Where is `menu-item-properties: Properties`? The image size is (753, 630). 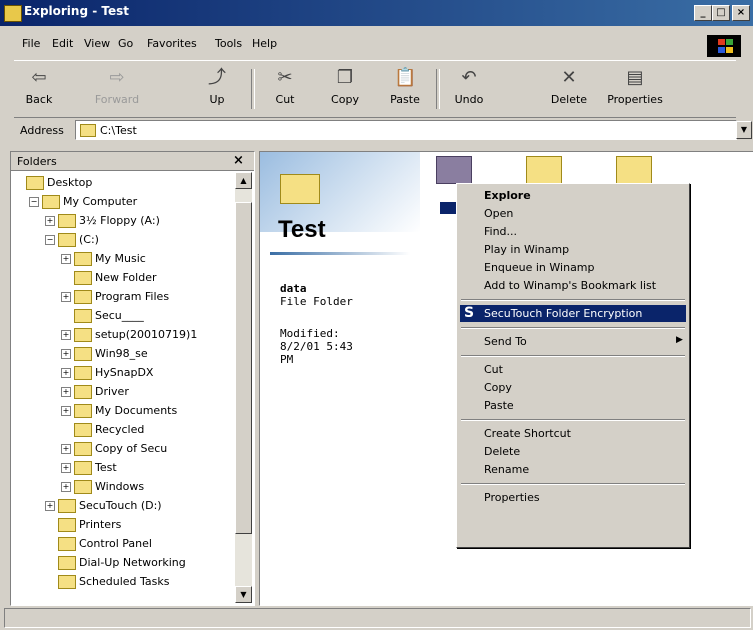
menu-item-properties: Properties is located at coordinates (573, 497).